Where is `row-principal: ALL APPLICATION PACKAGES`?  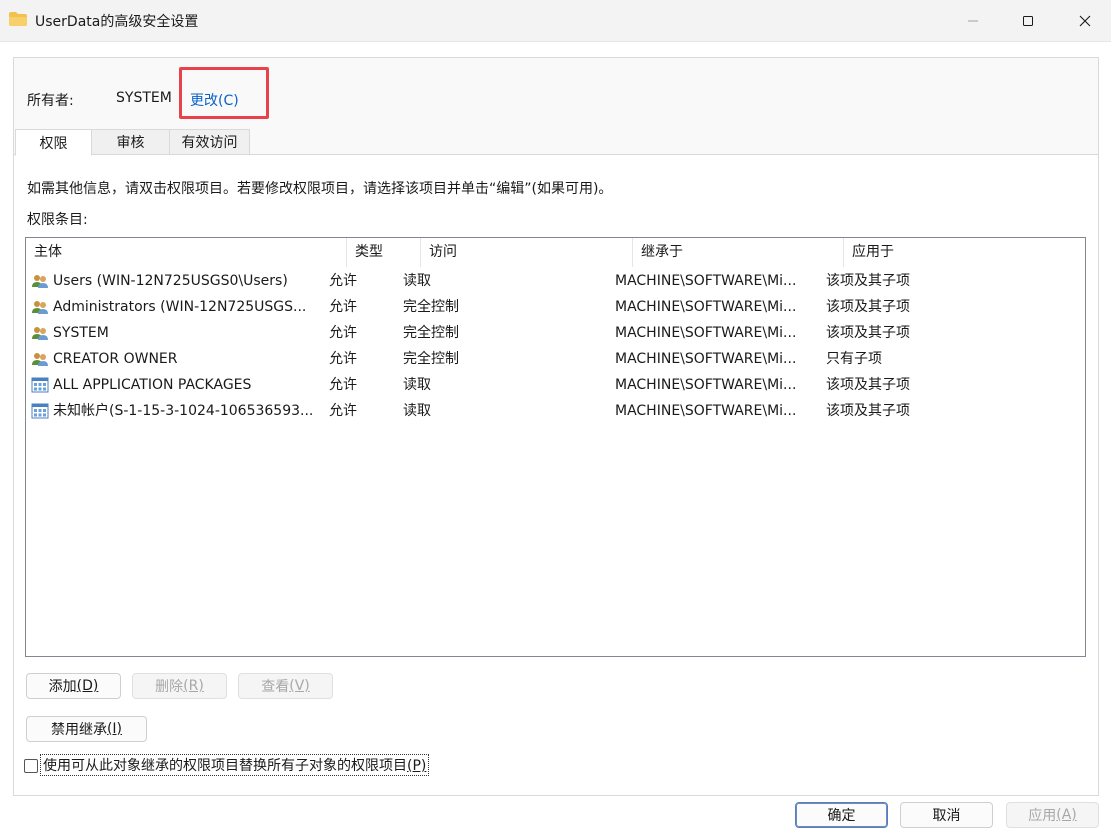
row-principal: ALL APPLICATION PACKAGES is located at coordinates (152, 385).